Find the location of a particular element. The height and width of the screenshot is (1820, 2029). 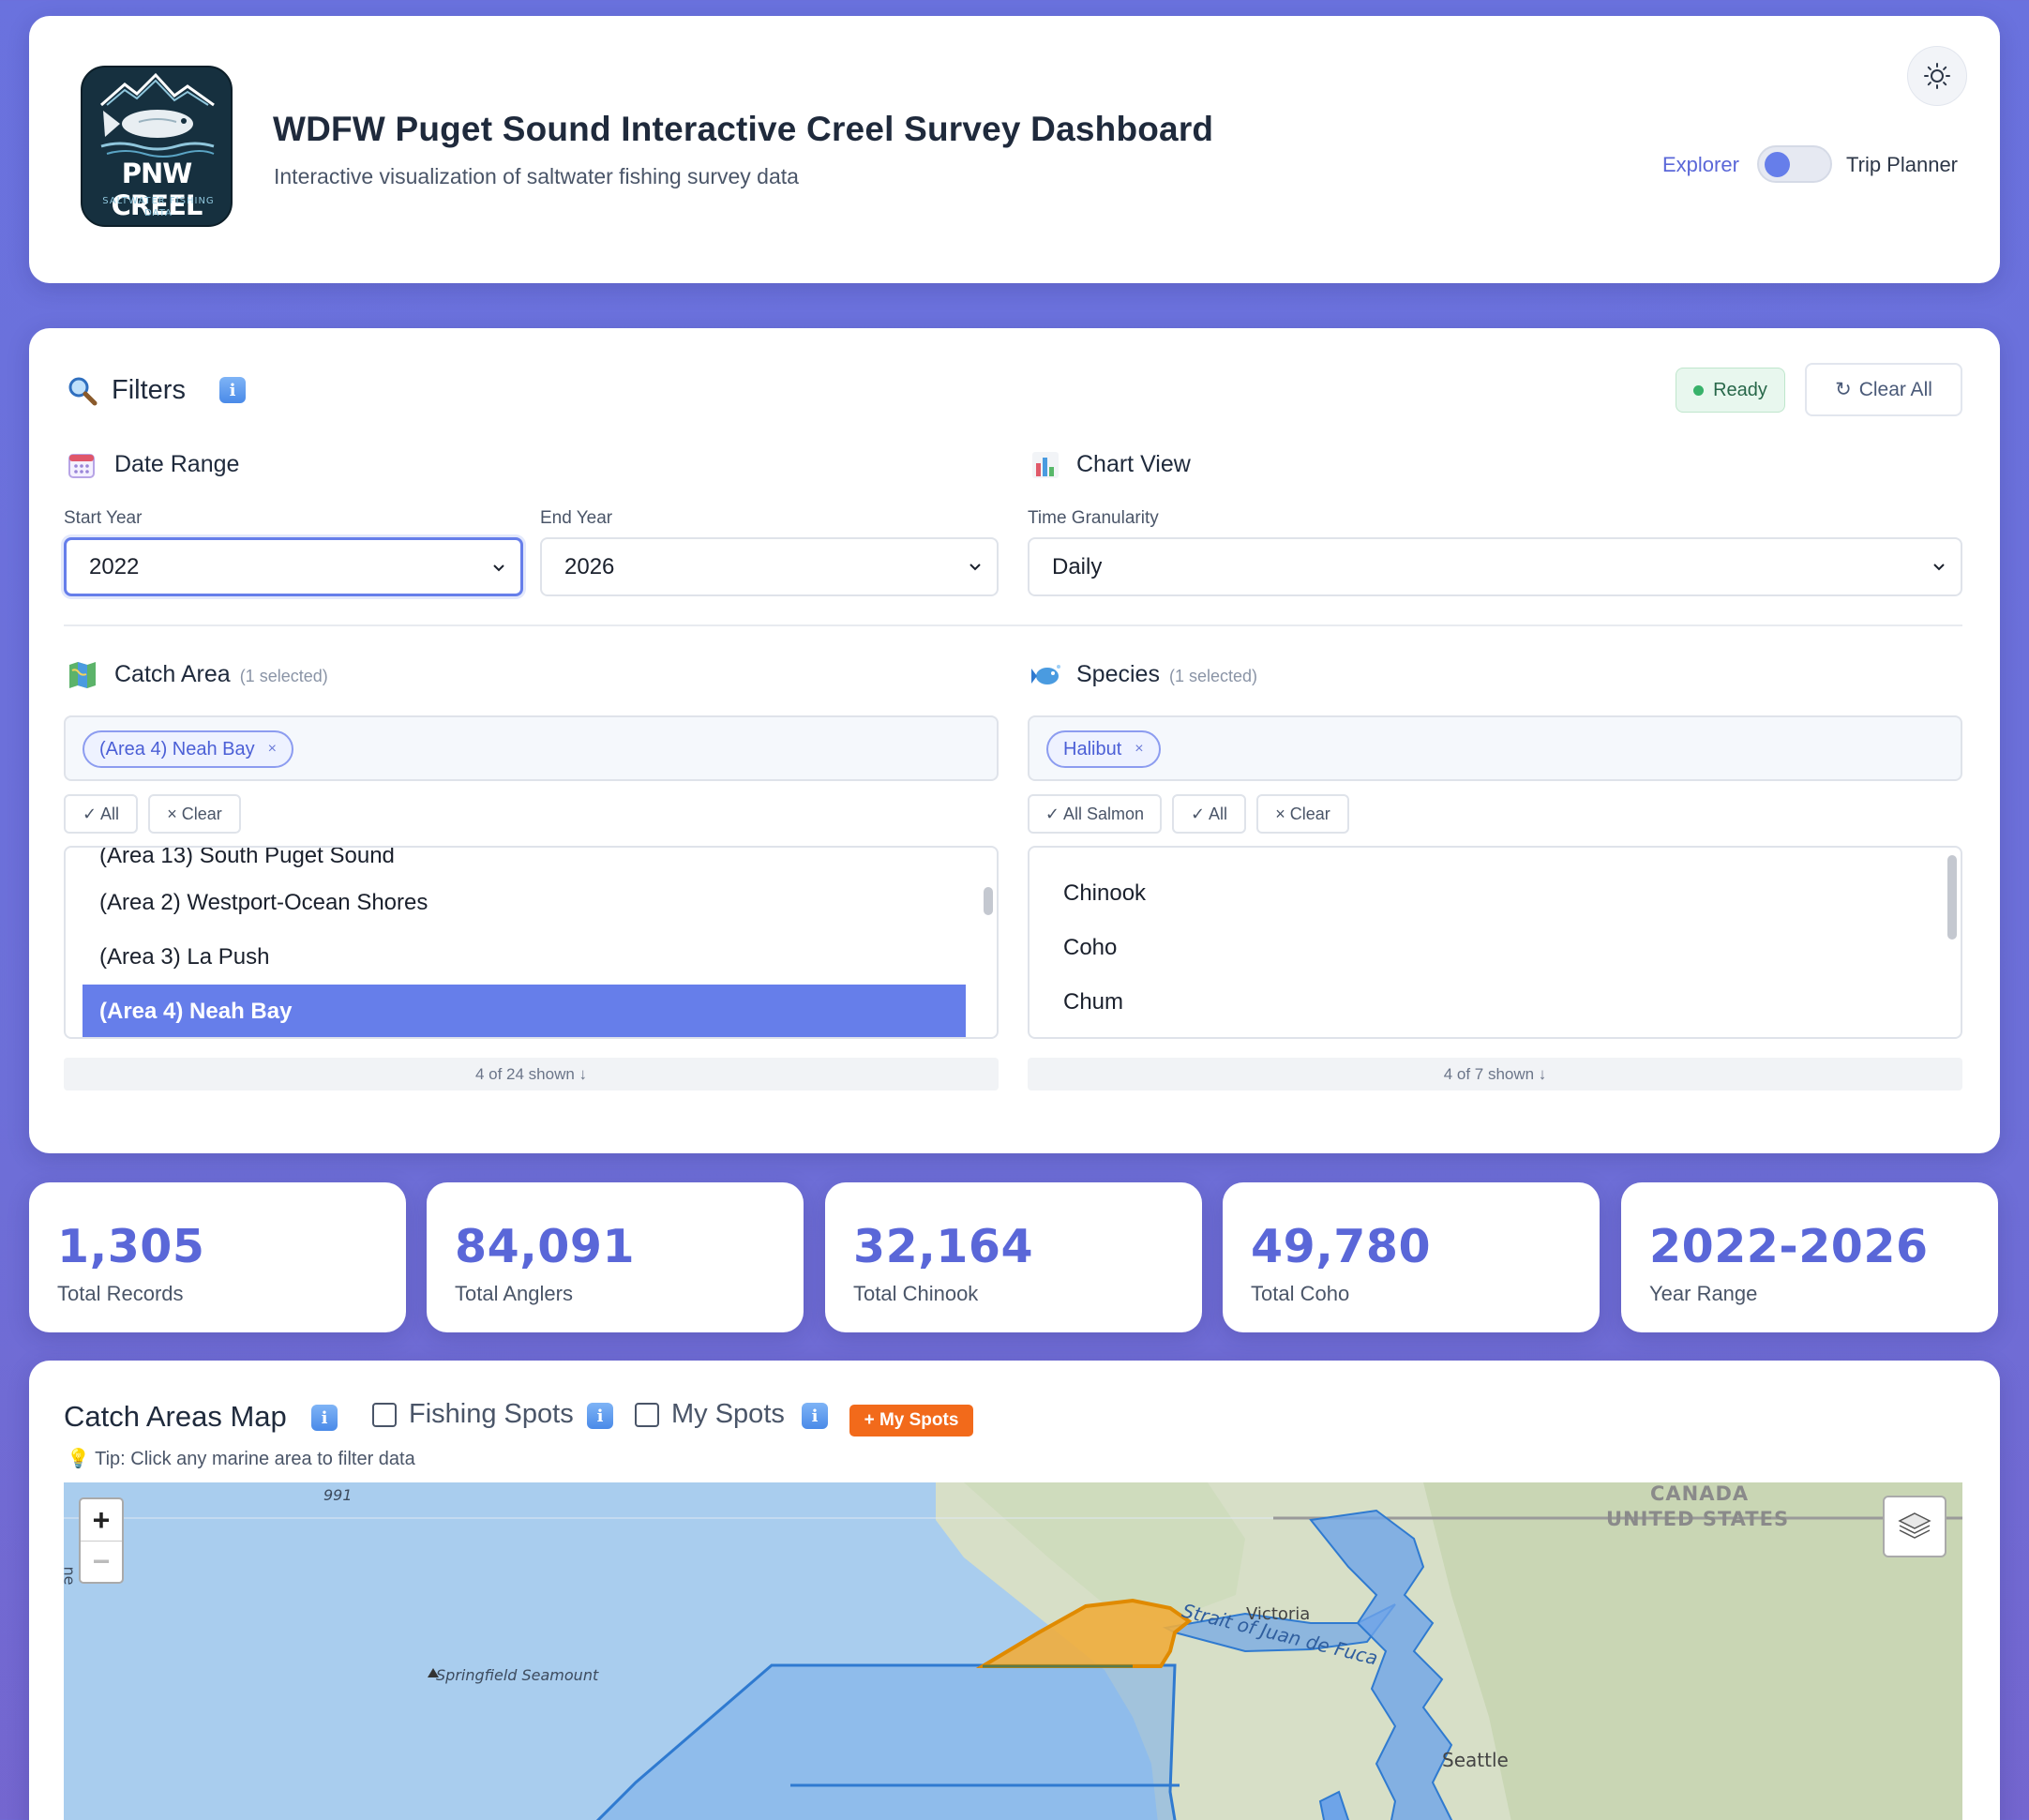

species-chip-box: Halibut × is located at coordinates (1495, 748).